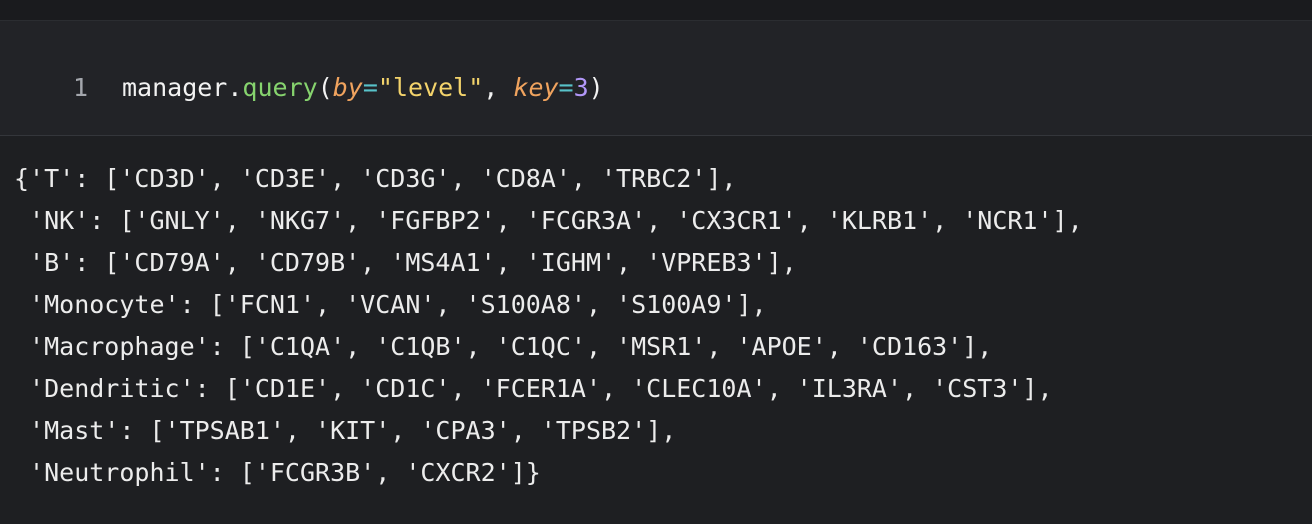 The width and height of the screenshot is (1312, 524). Describe the element at coordinates (325, 87) in the screenshot. I see `code-token: (` at that location.